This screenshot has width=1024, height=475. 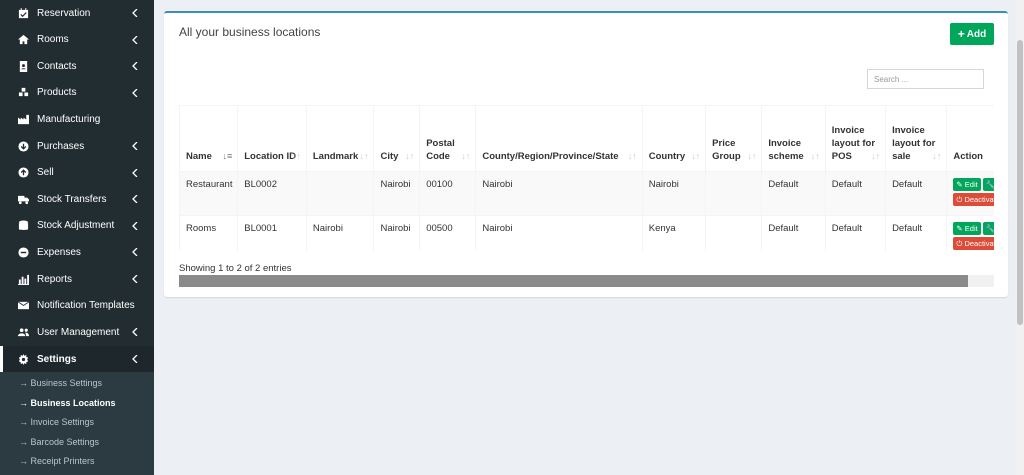 I want to click on sidebar-item-reservation: Reservation, so click(x=77, y=13).